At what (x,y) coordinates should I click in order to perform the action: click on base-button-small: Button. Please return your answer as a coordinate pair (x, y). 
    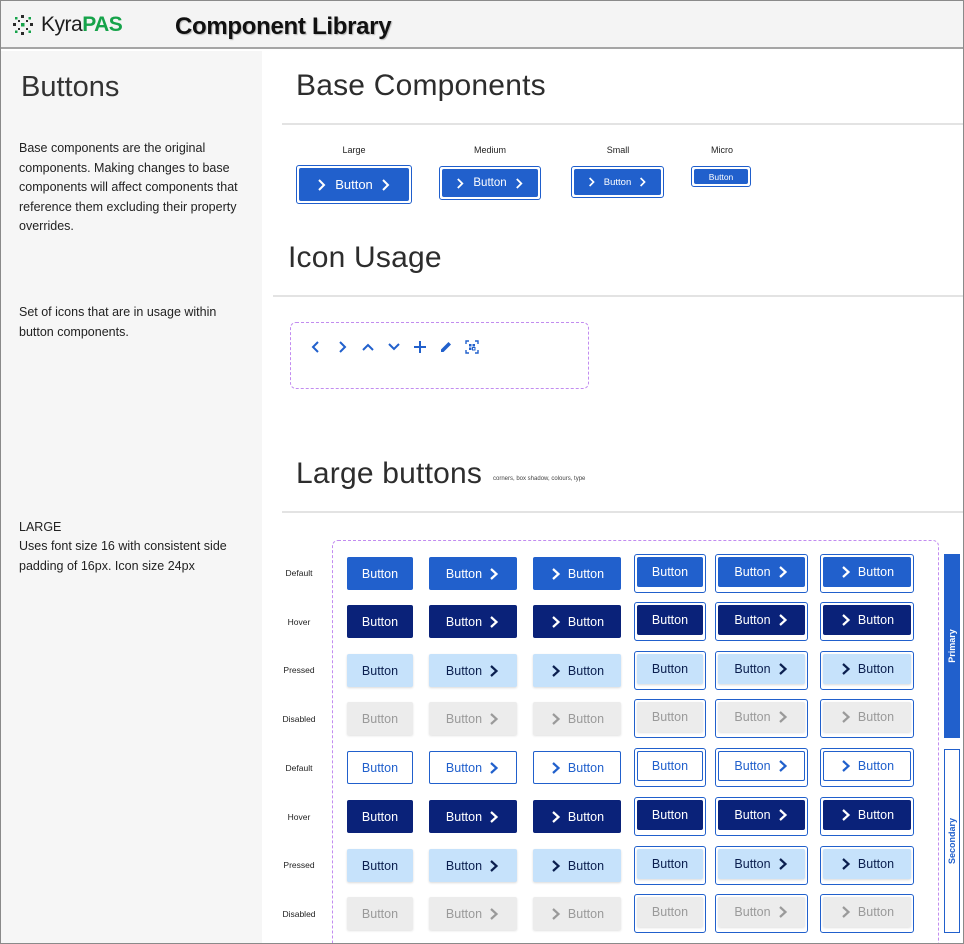
    Looking at the image, I should click on (617, 182).